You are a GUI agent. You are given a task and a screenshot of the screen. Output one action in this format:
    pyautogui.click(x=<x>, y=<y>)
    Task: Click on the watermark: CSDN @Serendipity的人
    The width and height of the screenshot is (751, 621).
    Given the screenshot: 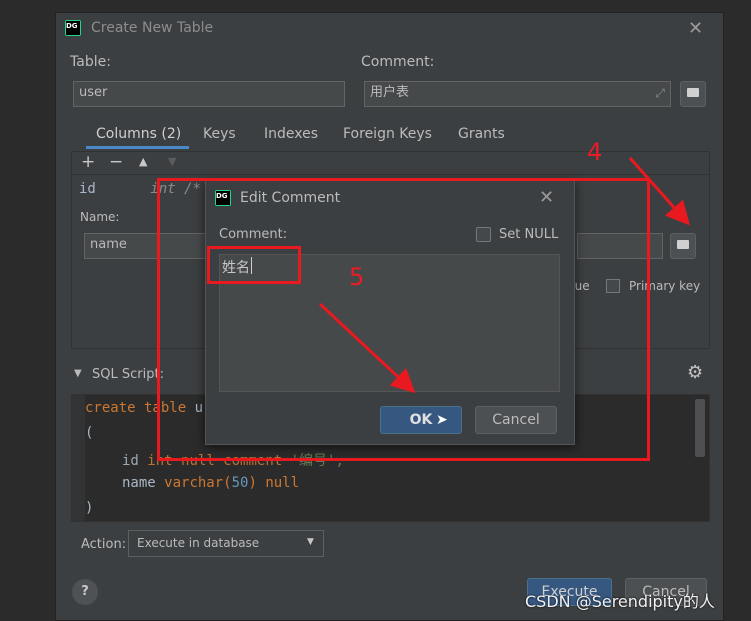 What is the action you would take?
    pyautogui.click(x=620, y=601)
    